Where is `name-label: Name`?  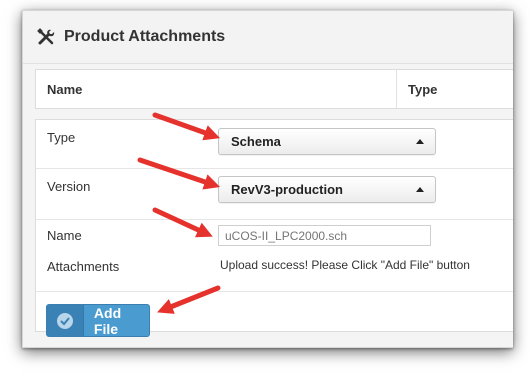
name-label: Name is located at coordinates (64, 235).